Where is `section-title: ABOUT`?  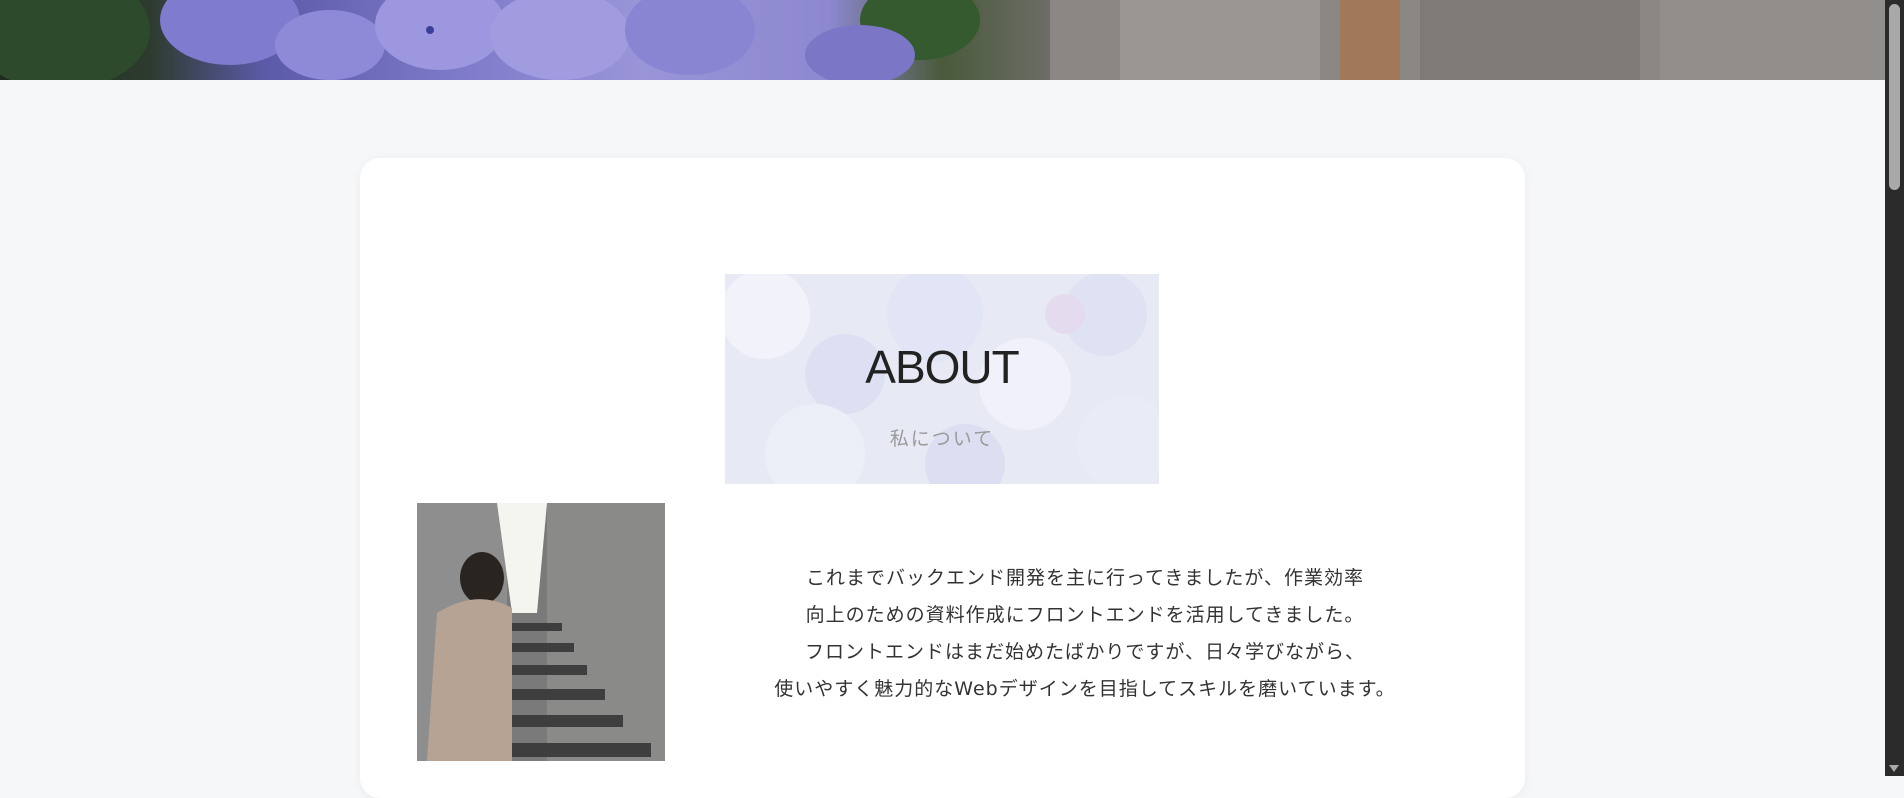
section-title: ABOUT is located at coordinates (942, 367).